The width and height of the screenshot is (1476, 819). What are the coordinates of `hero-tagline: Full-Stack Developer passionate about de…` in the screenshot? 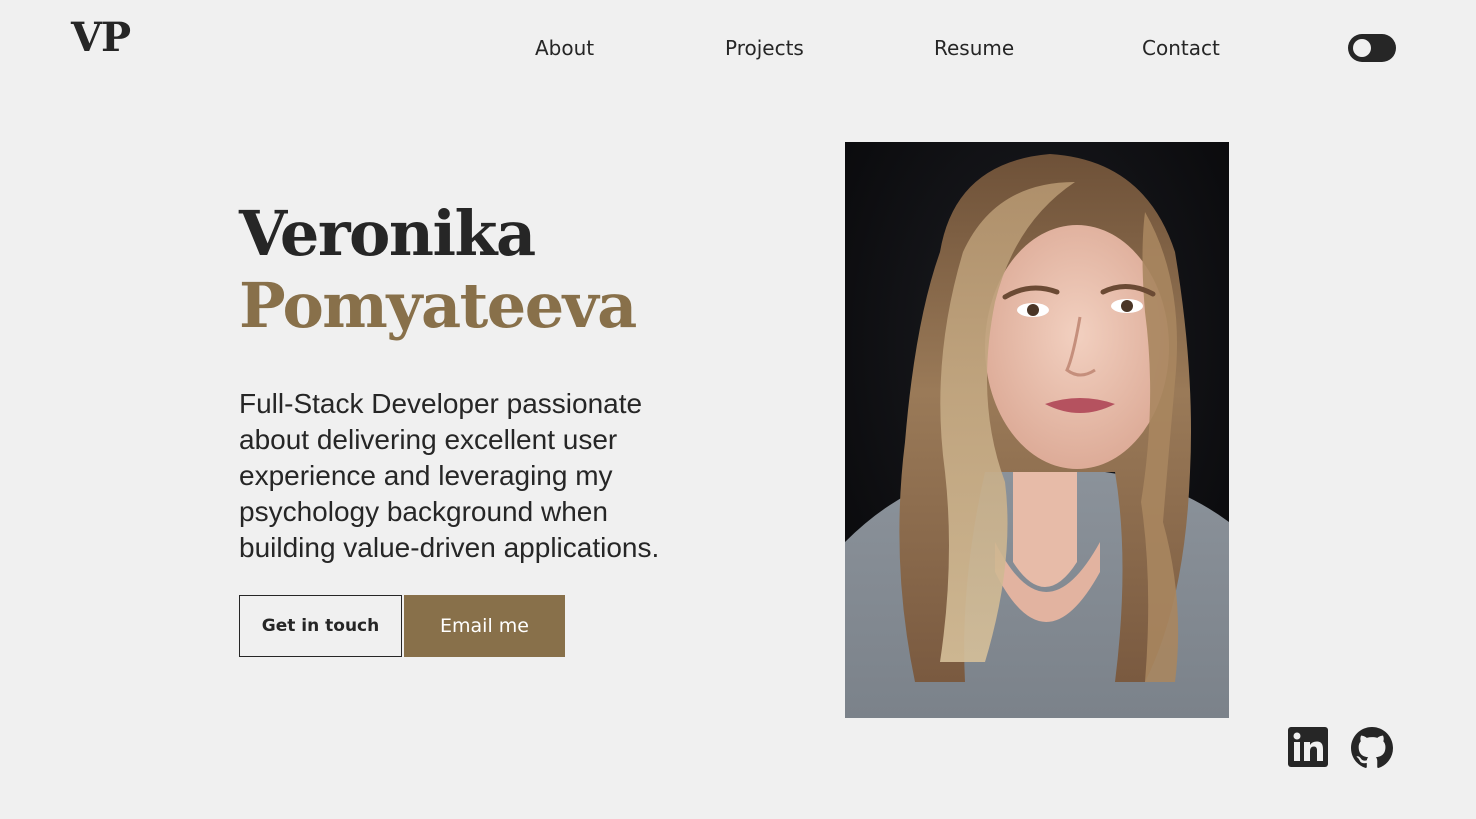 It's located at (449, 475).